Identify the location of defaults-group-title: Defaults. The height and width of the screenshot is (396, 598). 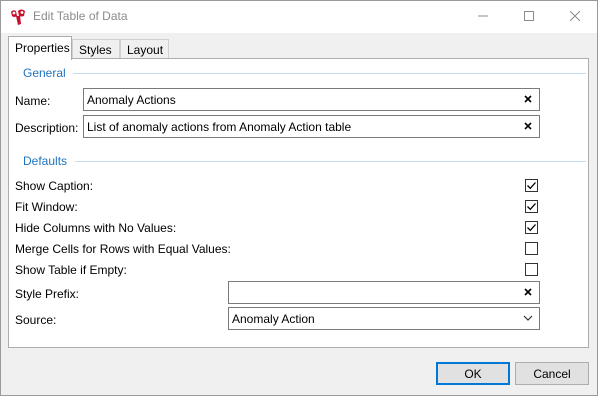
(45, 161).